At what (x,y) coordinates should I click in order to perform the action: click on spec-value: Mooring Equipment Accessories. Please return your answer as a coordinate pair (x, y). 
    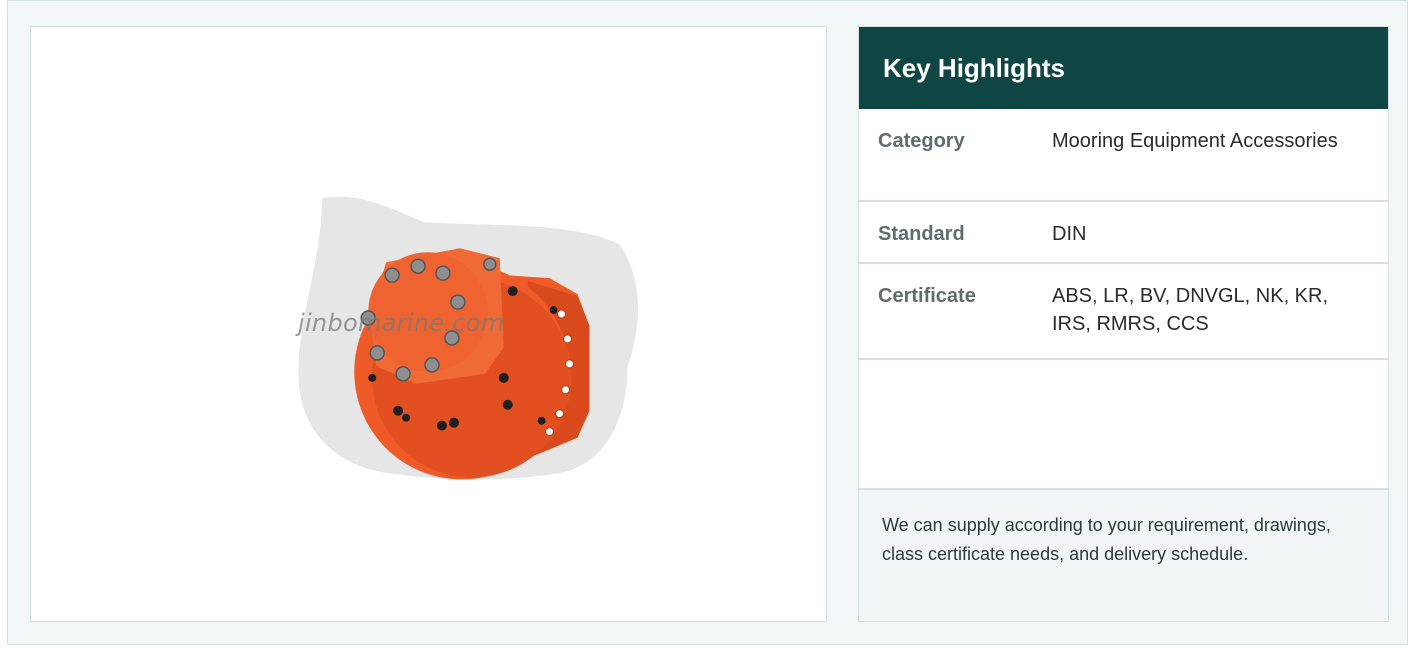
    Looking at the image, I should click on (1195, 141).